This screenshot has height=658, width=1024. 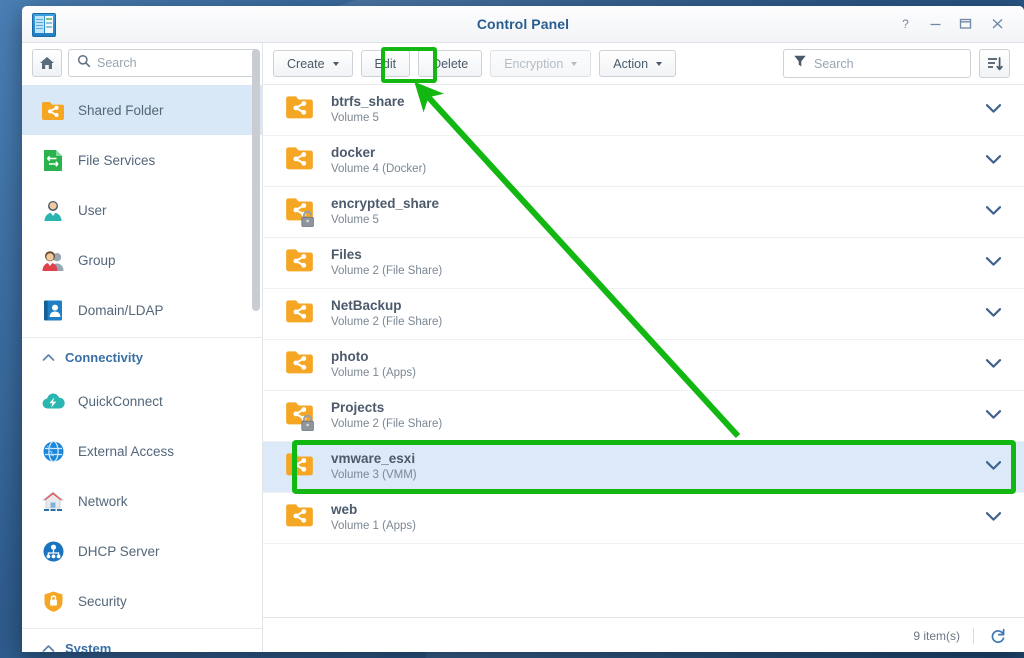 I want to click on table-row: Files Volume 2 (File Share), so click(x=643, y=263).